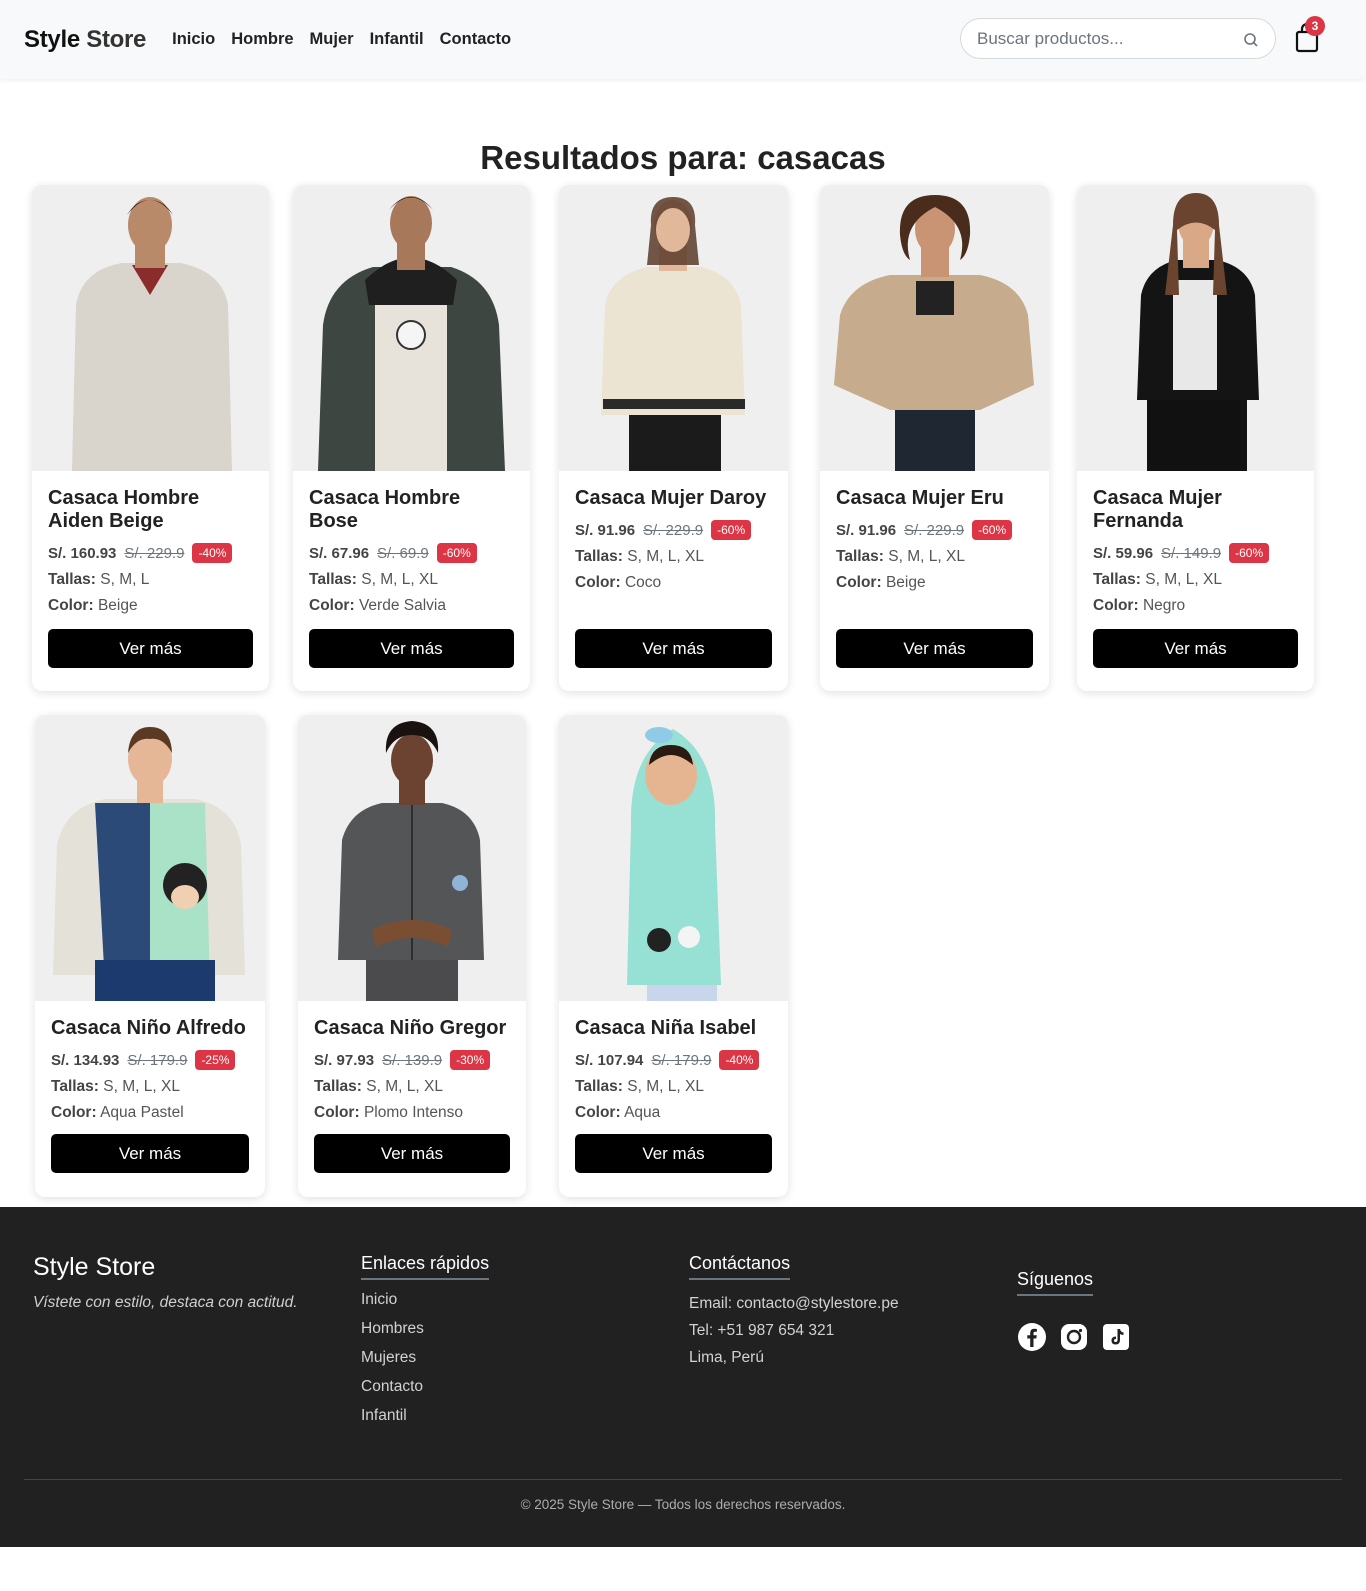 The width and height of the screenshot is (1366, 1591). I want to click on product-price: S/. 97.93, so click(344, 1060).